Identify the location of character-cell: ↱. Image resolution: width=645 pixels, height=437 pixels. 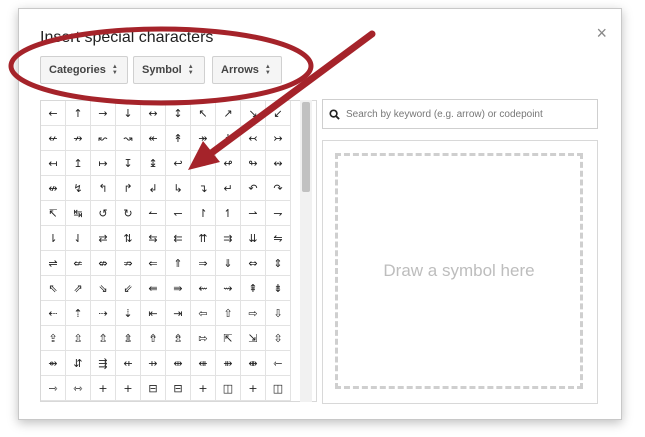
(128, 188).